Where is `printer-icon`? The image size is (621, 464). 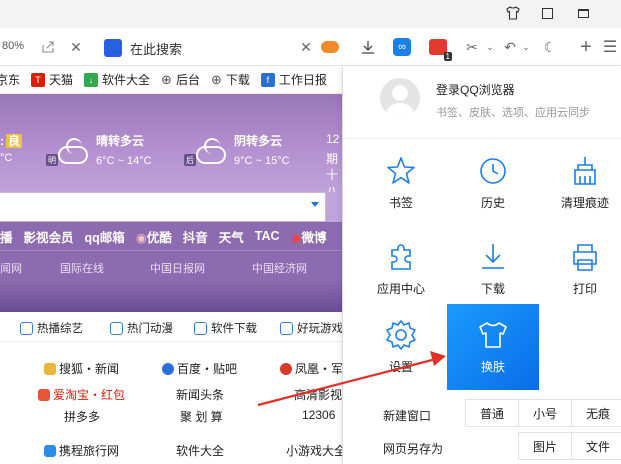 printer-icon is located at coordinates (585, 257).